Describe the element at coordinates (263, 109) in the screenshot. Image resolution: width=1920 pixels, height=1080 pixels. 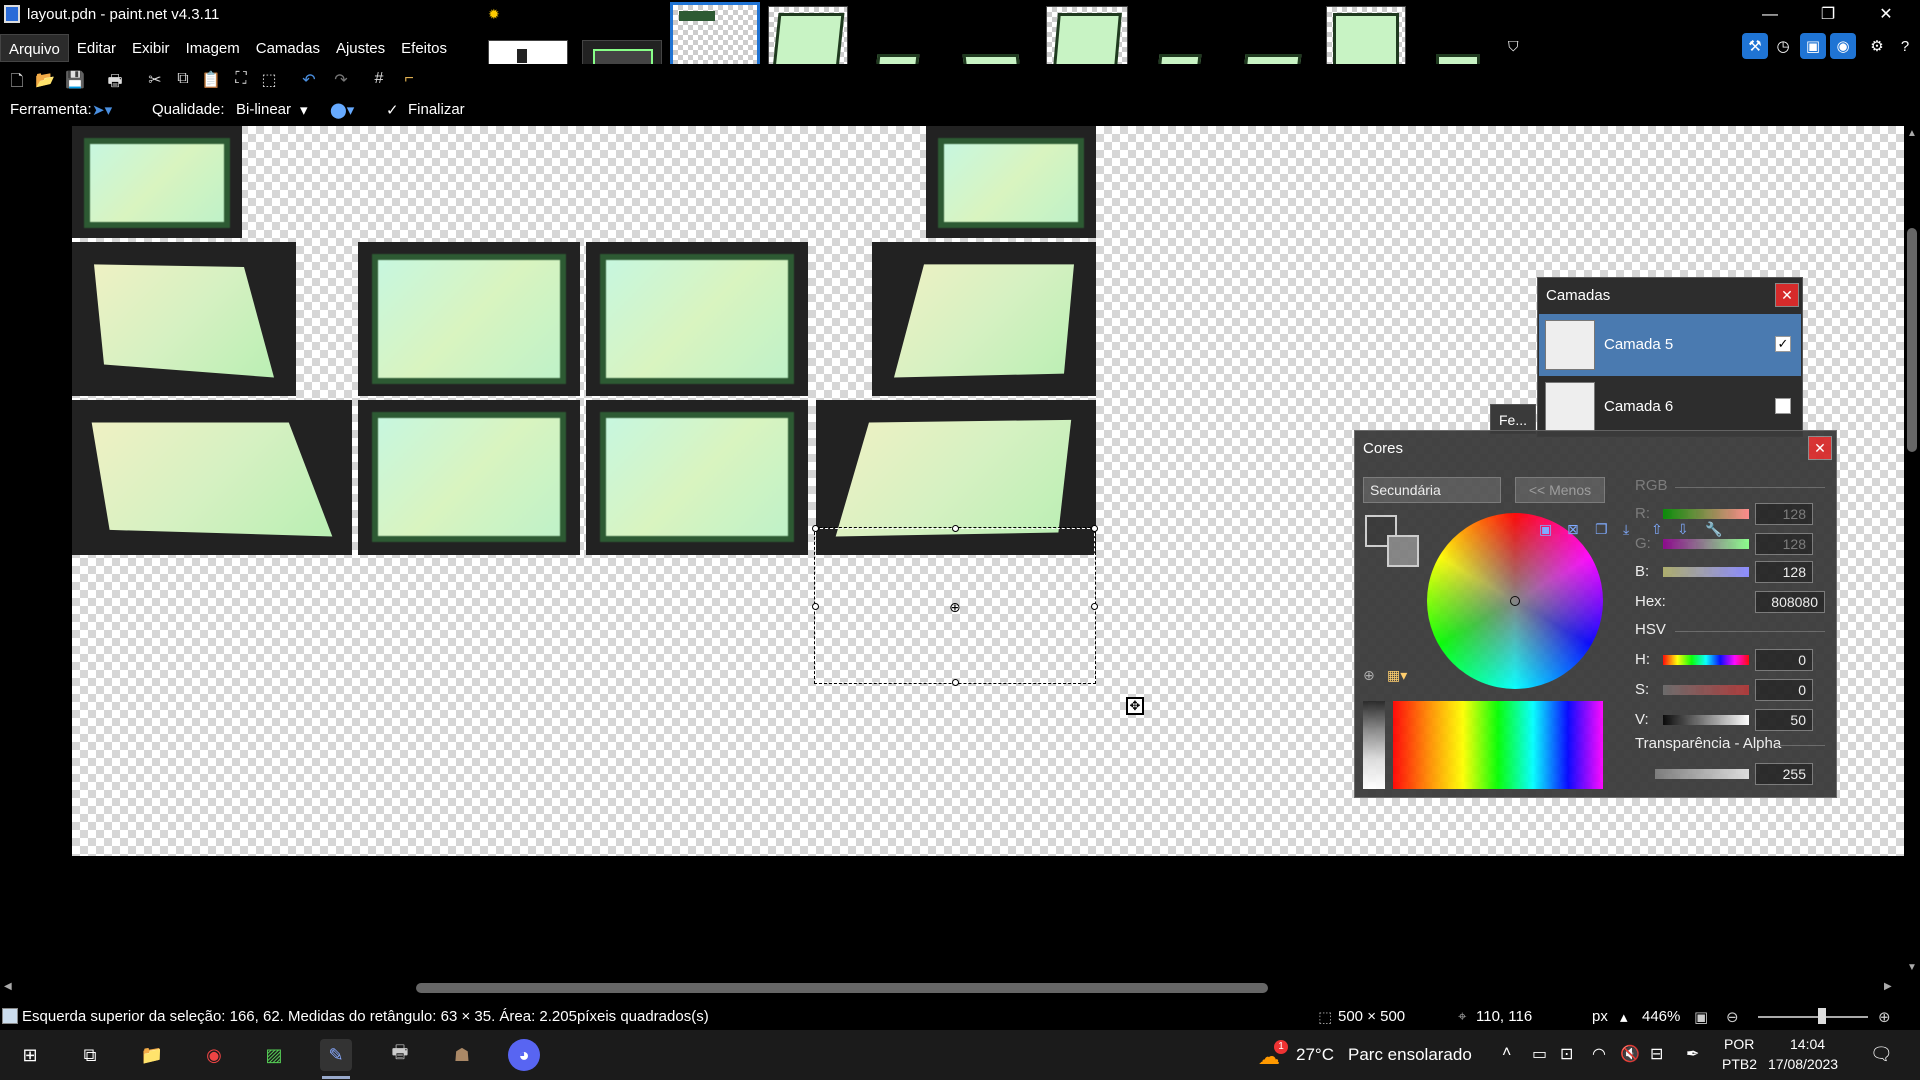
I see `quality-dropdown: Bi-linear` at that location.